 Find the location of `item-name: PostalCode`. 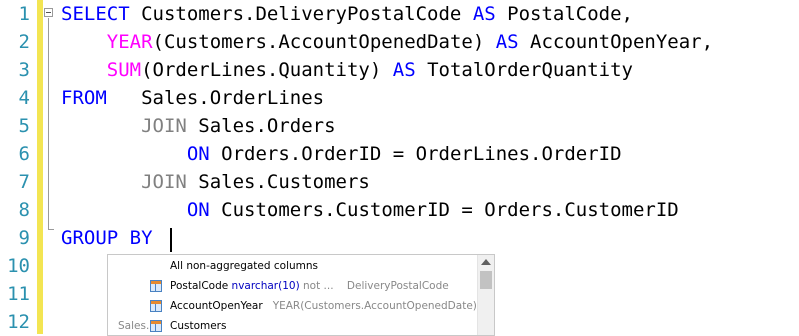

item-name: PostalCode is located at coordinates (199, 286).